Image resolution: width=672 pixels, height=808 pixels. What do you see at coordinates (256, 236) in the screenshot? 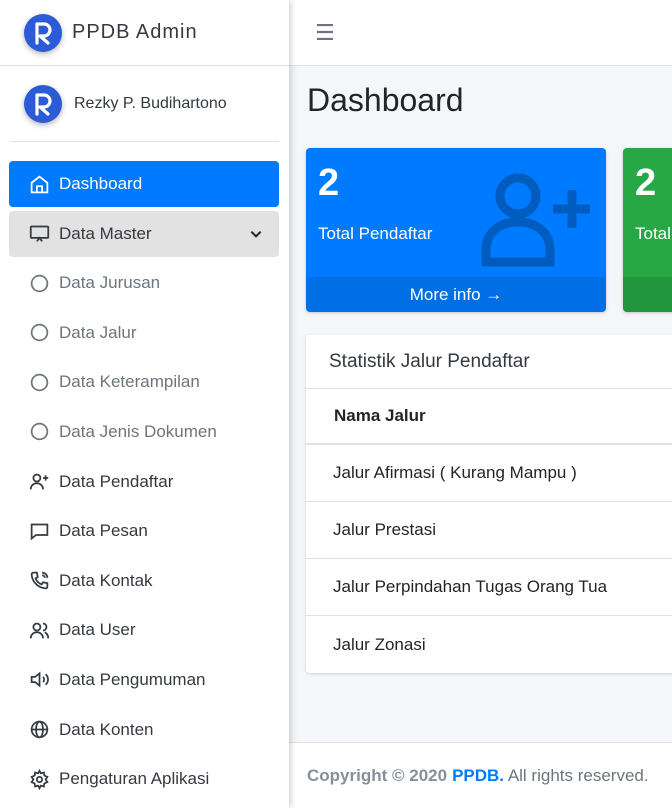
I see `chevron-down-icon` at bounding box center [256, 236].